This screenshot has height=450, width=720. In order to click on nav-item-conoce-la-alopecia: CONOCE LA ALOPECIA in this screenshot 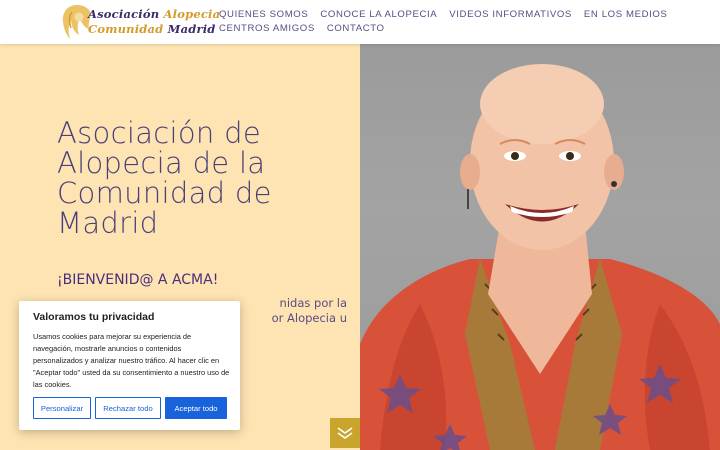, I will do `click(378, 14)`.